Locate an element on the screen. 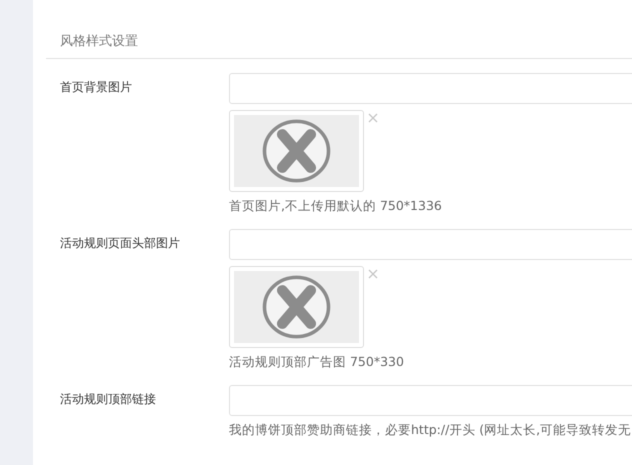 The image size is (632, 465). help-text: 我的博饼顶部赞助商链接，必要http://开头 (网址太长,可能导致转发无 is located at coordinates (430, 430).